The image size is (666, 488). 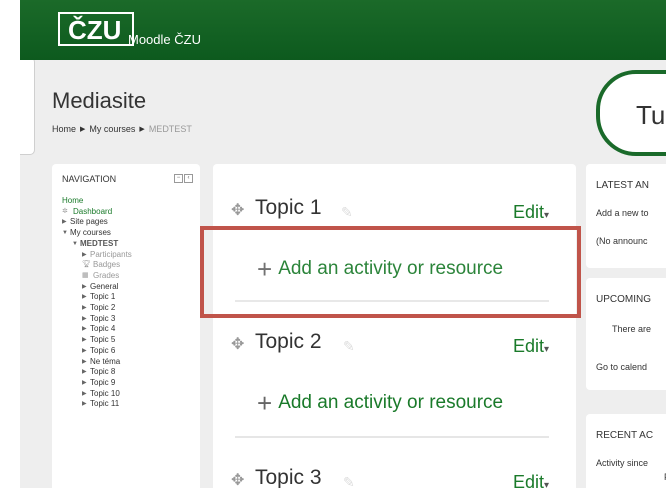 I want to click on czu-logo: ČZU, so click(x=96, y=29).